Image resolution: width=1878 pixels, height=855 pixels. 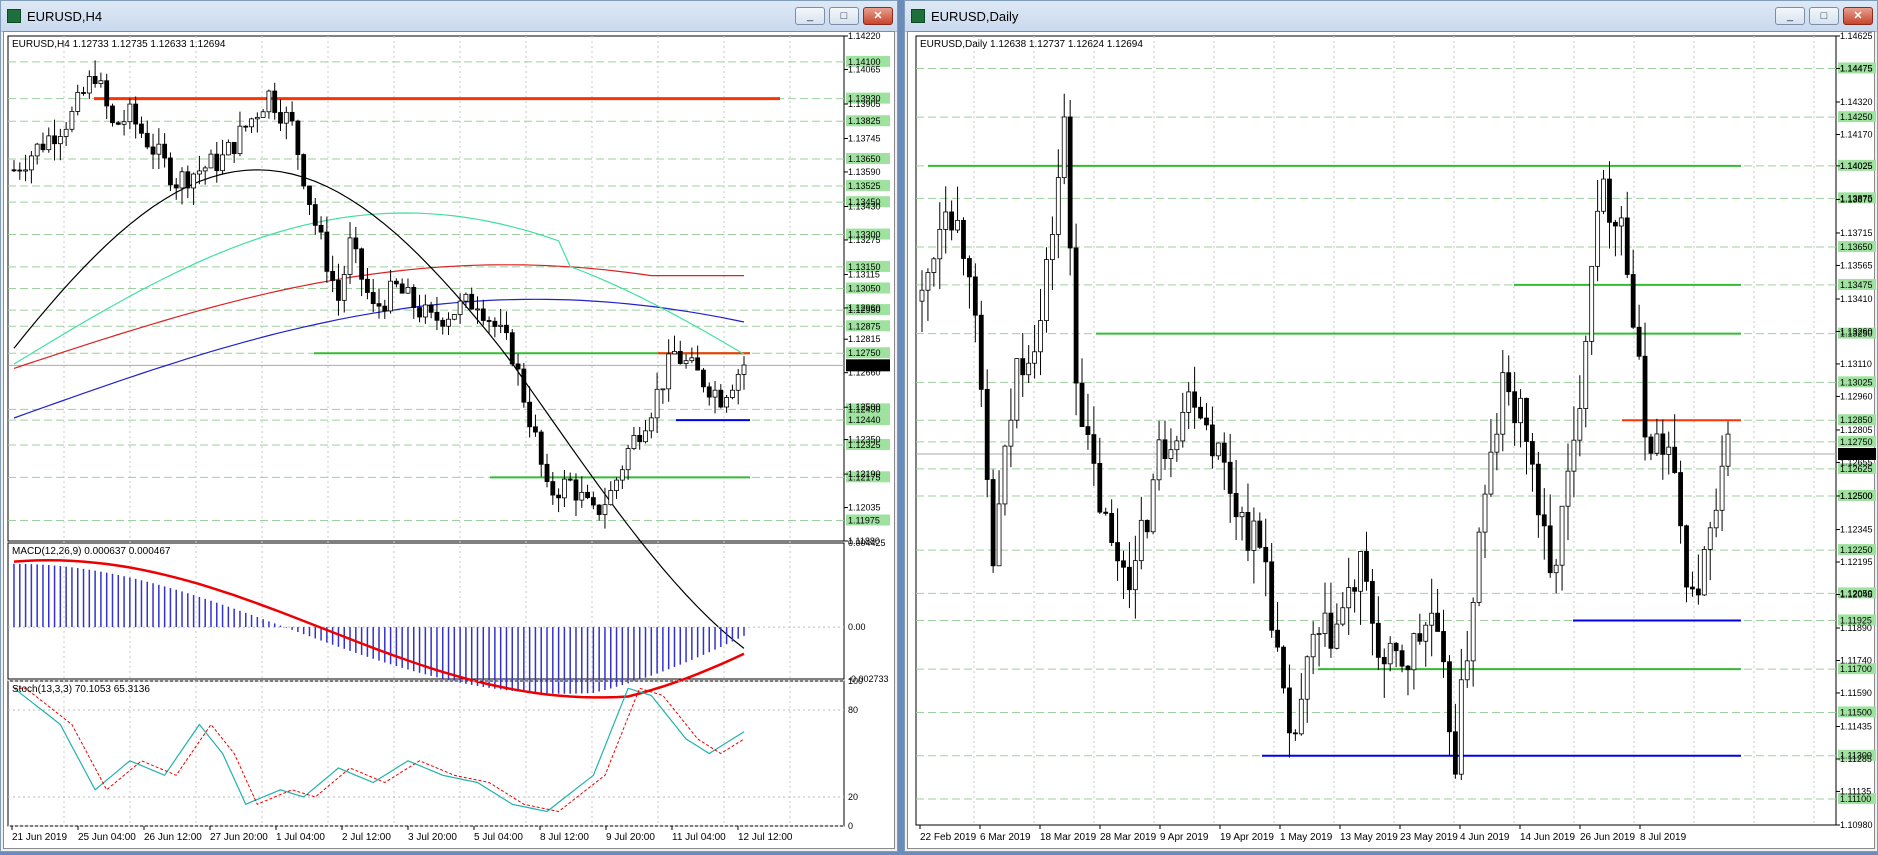 What do you see at coordinates (1856, 562) in the screenshot?
I see `price-tick-label: 1.12195` at bounding box center [1856, 562].